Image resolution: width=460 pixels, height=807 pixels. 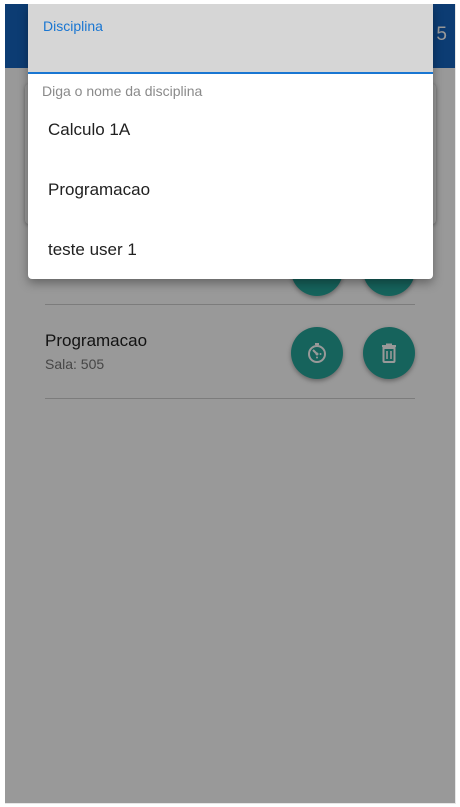 I want to click on disciplina-field: Disciplina, so click(x=230, y=39).